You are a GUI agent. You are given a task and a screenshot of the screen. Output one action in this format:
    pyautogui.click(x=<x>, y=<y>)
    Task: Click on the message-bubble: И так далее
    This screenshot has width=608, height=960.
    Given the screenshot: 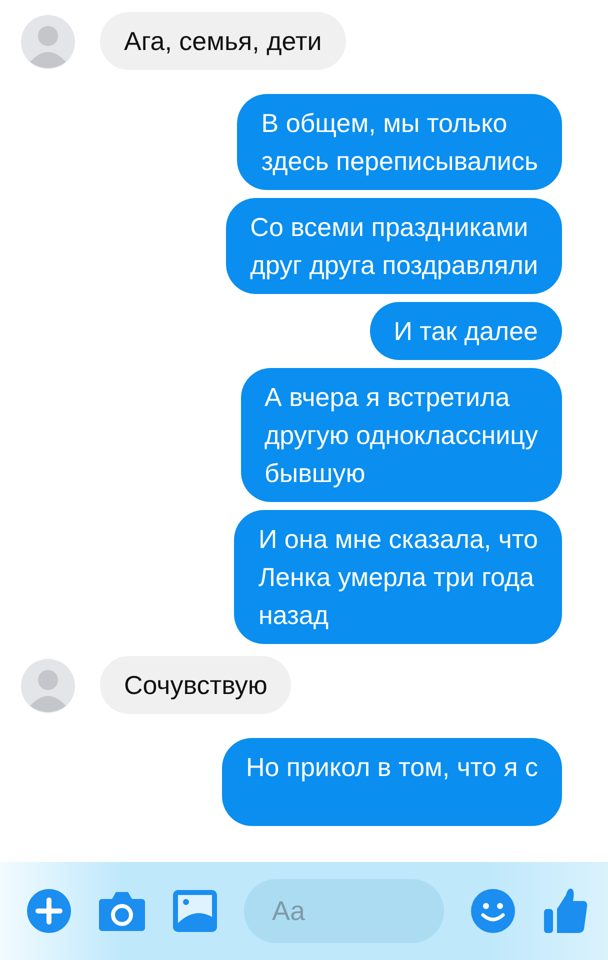 What is the action you would take?
    pyautogui.click(x=466, y=331)
    